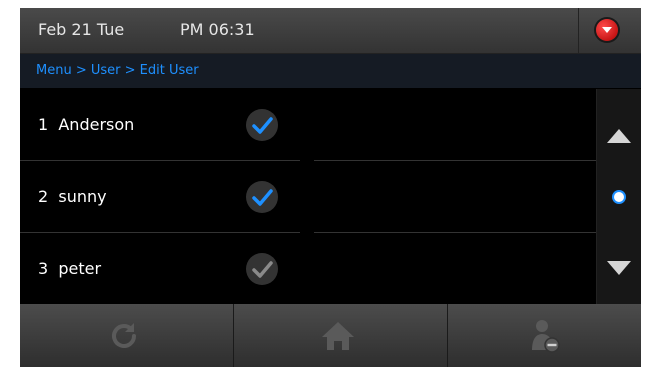 This screenshot has width=654, height=367. I want to click on scroll-position-dot-icon, so click(619, 197).